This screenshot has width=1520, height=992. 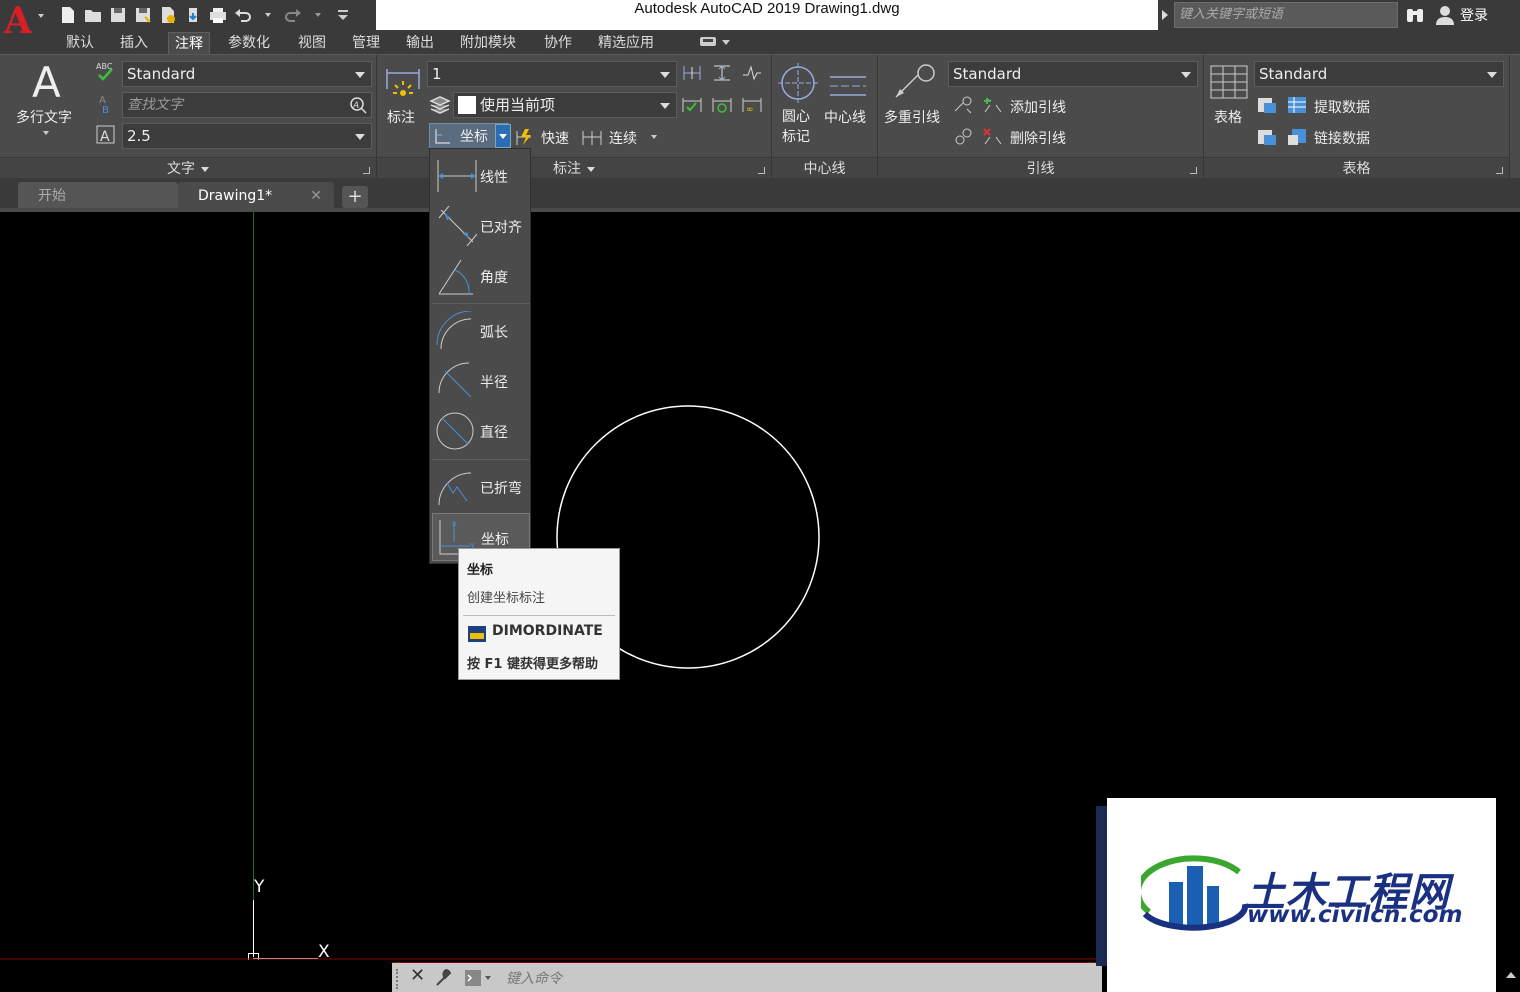 What do you see at coordinates (366, 43) in the screenshot?
I see `tab-manage: 管理` at bounding box center [366, 43].